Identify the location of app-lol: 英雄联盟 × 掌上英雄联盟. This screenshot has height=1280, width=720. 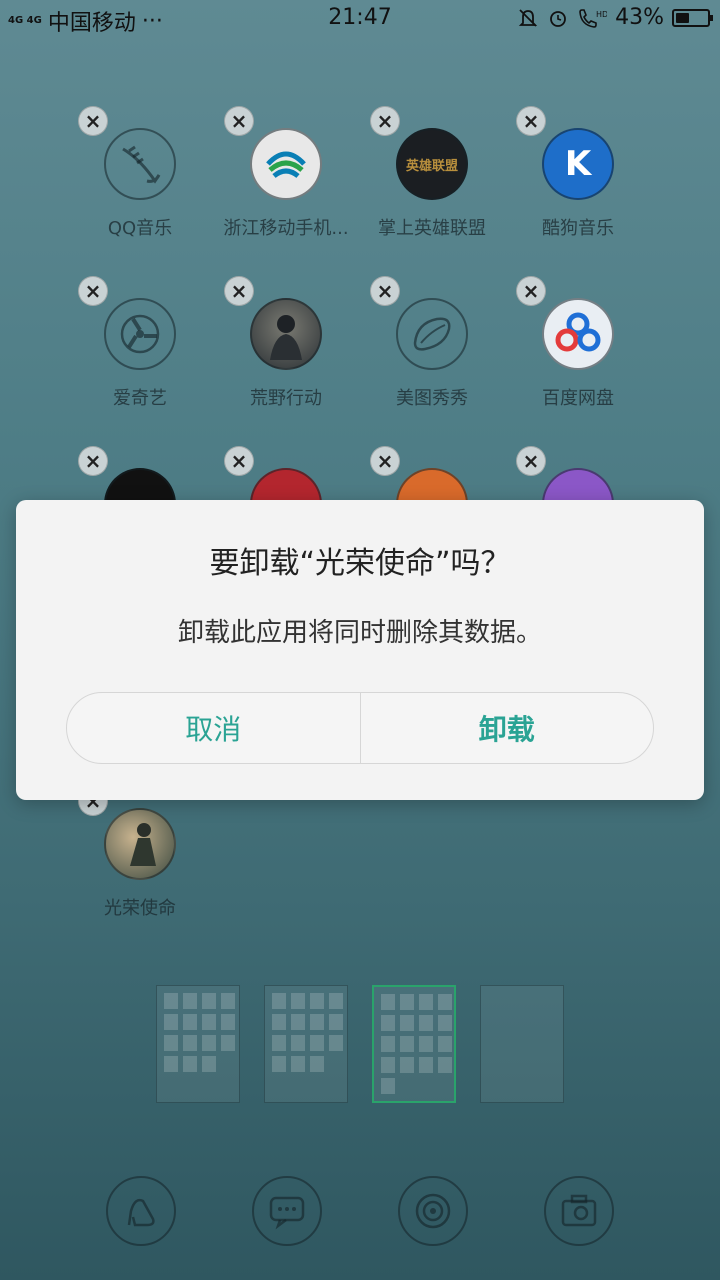
(431, 179).